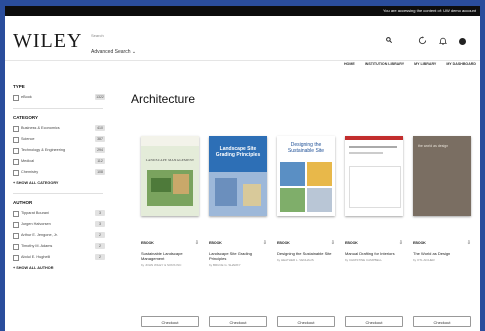 Image resolution: width=485 pixels, height=331 pixels. Describe the element at coordinates (100, 97) in the screenshot. I see `filter-count: 1322` at that location.